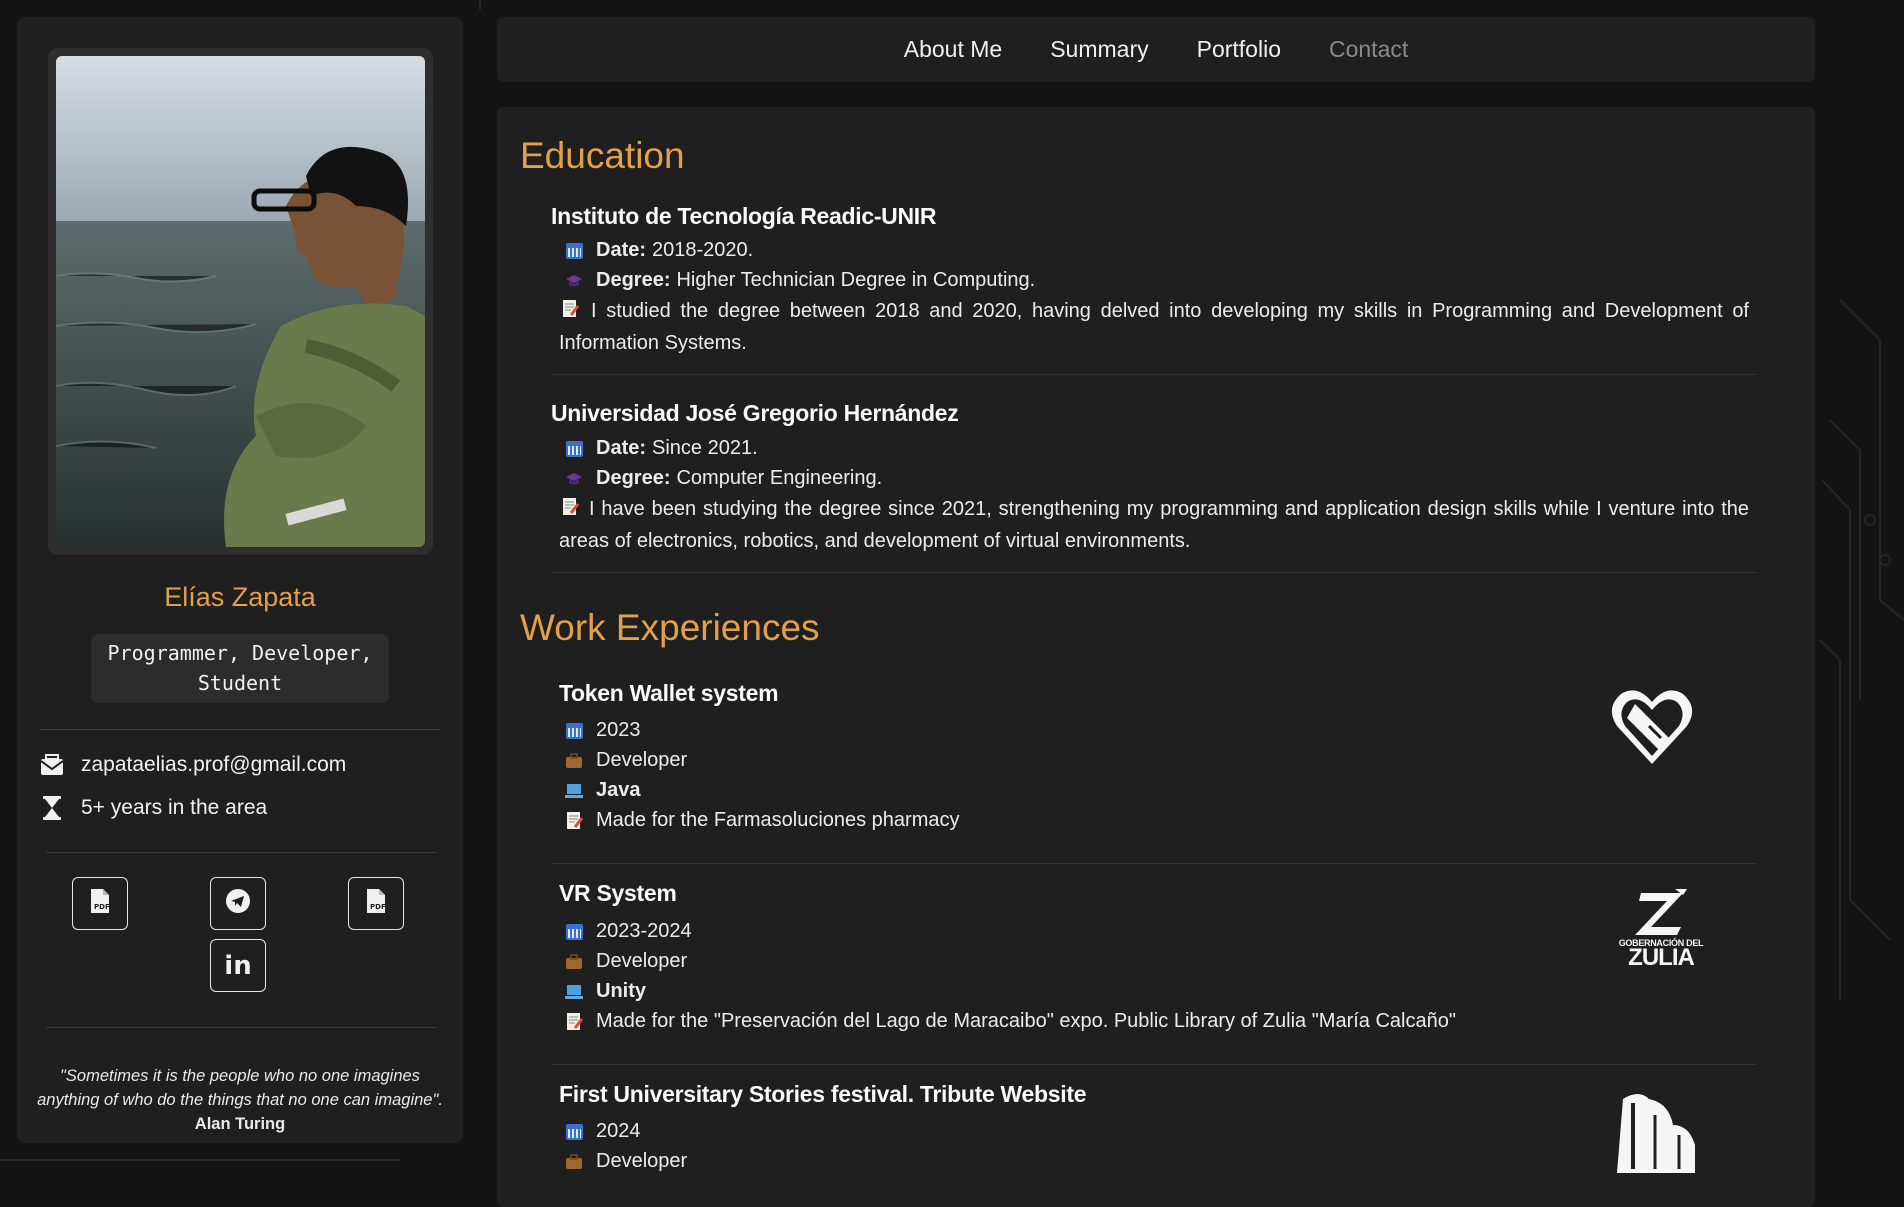 This screenshot has height=1207, width=1904. I want to click on linkedin-icon: in, so click(238, 965).